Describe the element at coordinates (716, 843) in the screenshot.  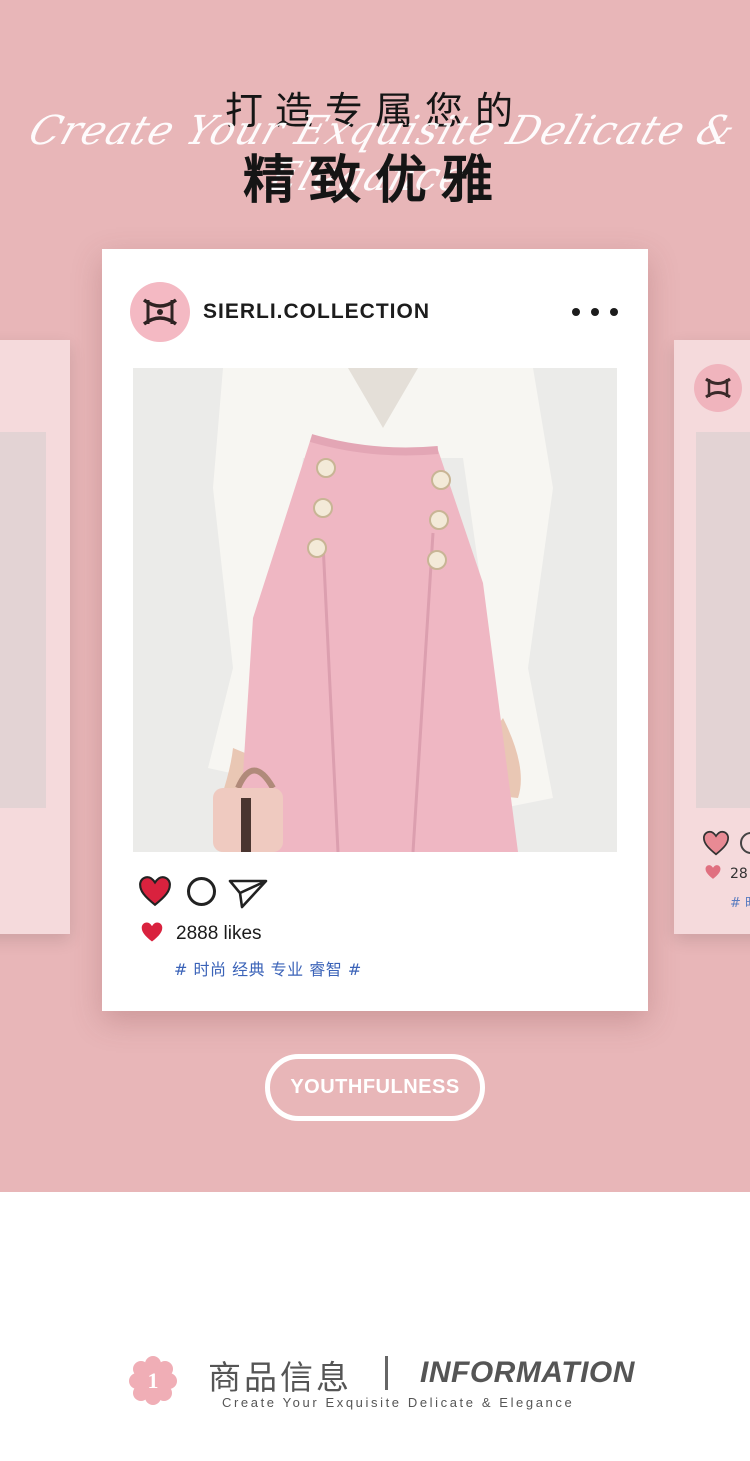
I see `heart-outline-icon` at that location.